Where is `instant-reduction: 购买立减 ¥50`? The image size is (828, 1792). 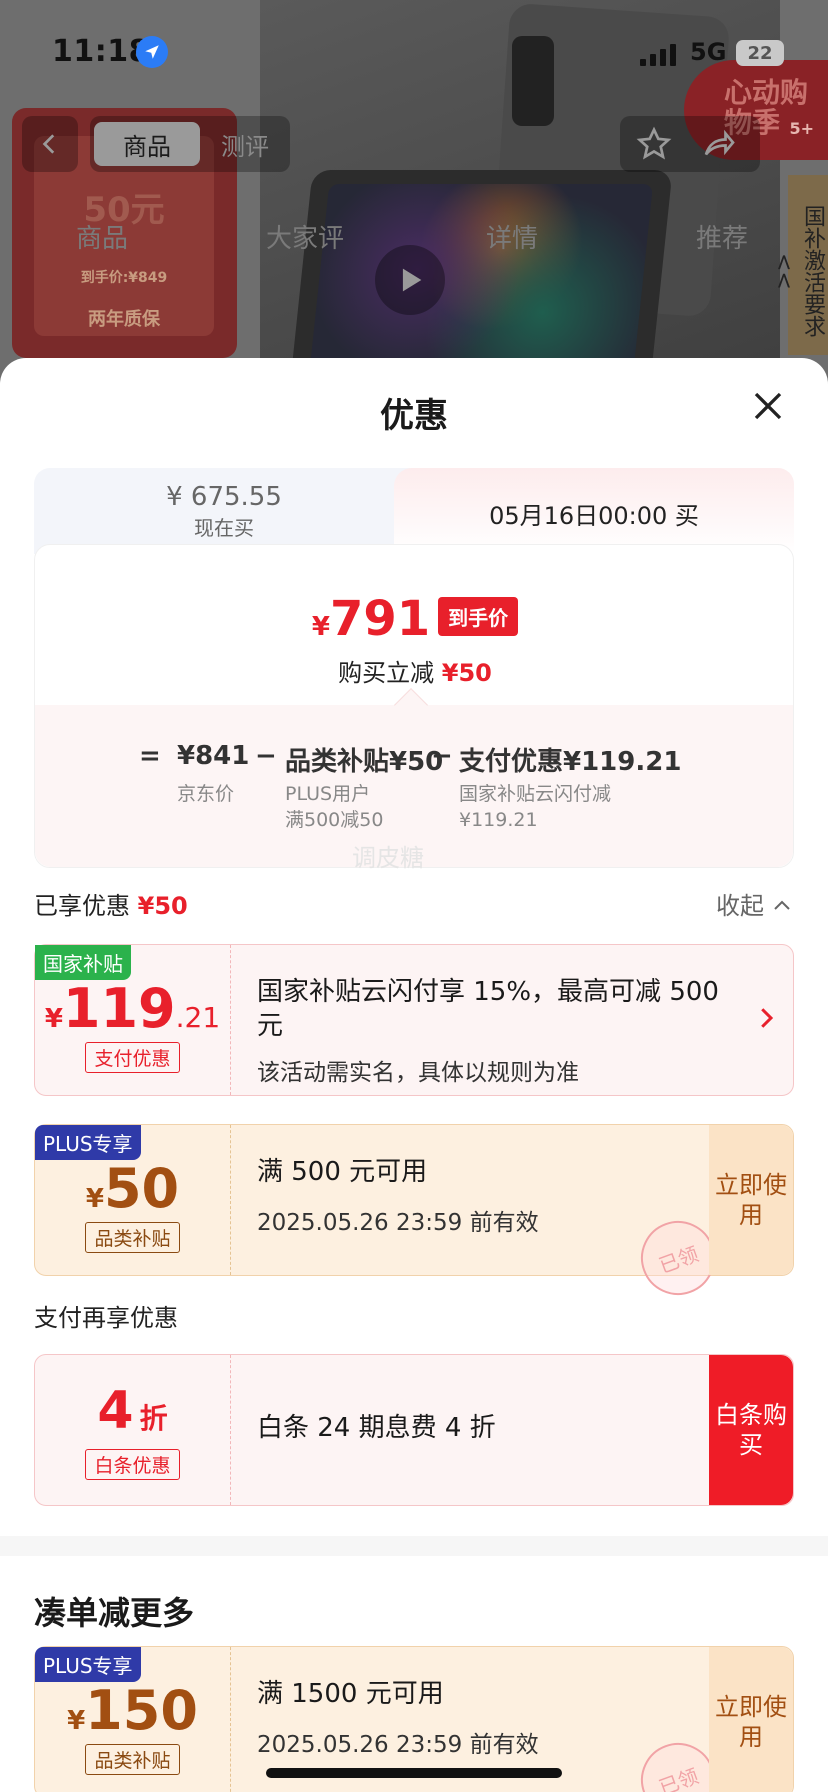 instant-reduction: 购买立减 ¥50 is located at coordinates (415, 670).